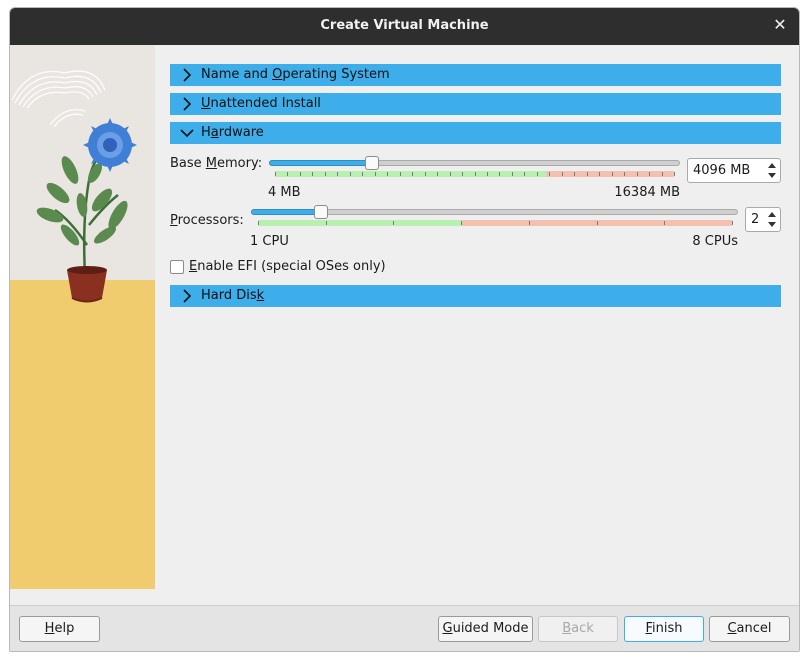 Image resolution: width=809 pixels, height=659 pixels. I want to click on section-unattended-label: Unattended Install, so click(261, 103).